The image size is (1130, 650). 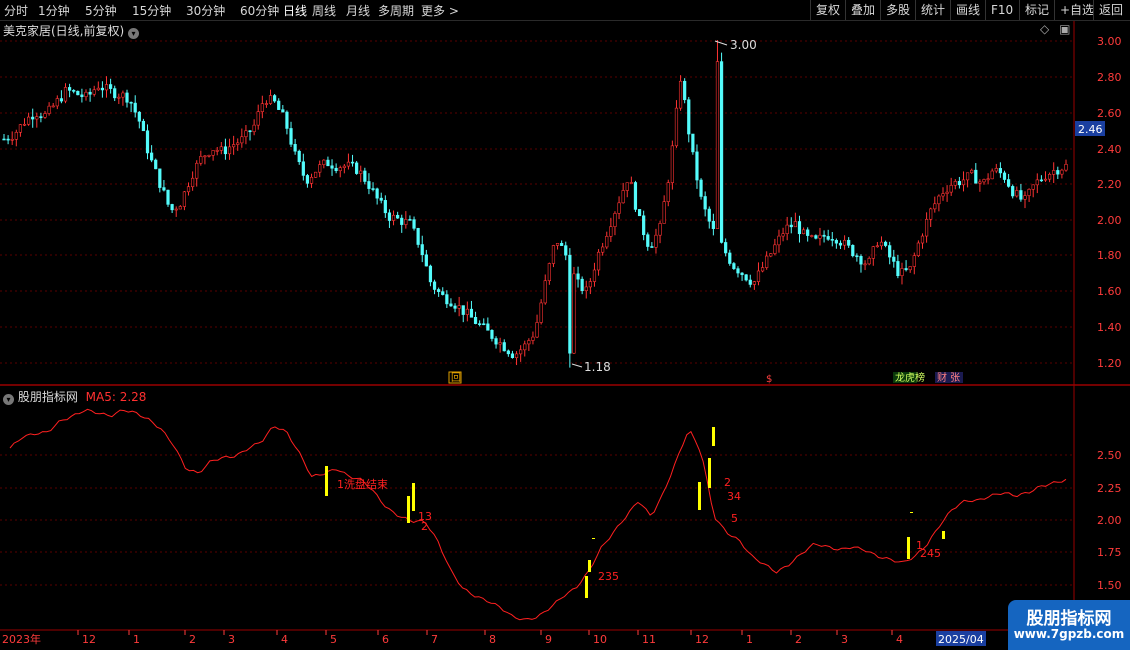 I want to click on event-marker-dollar: $, so click(x=769, y=379).